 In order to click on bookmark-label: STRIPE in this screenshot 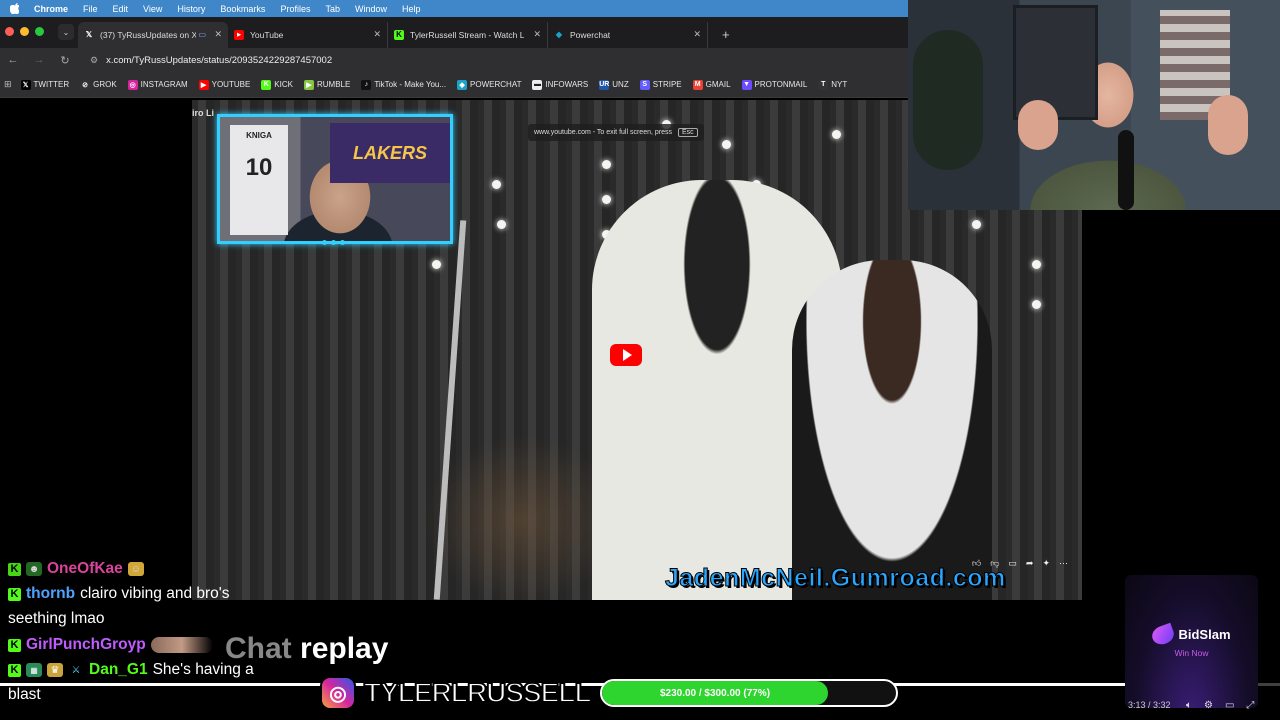, I will do `click(667, 84)`.